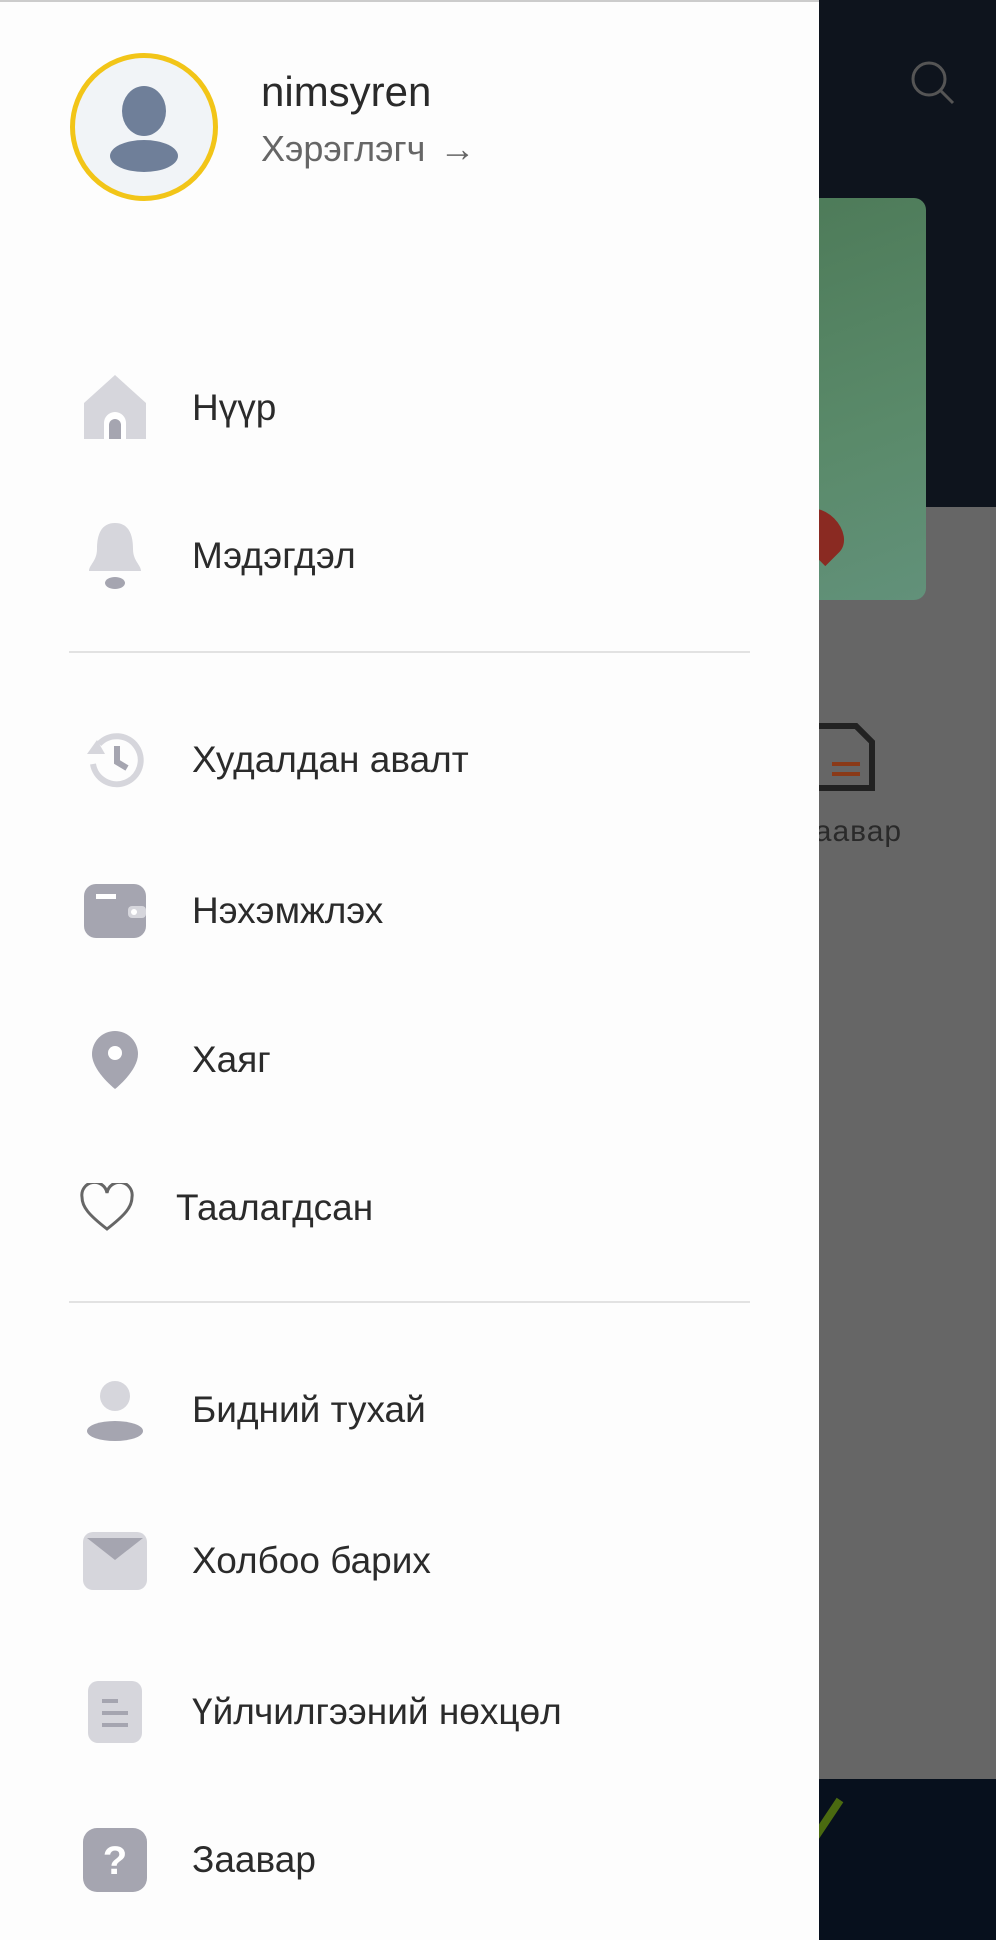  Describe the element at coordinates (309, 1409) in the screenshot. I see `menu-item-label: Бидний тухай` at that location.